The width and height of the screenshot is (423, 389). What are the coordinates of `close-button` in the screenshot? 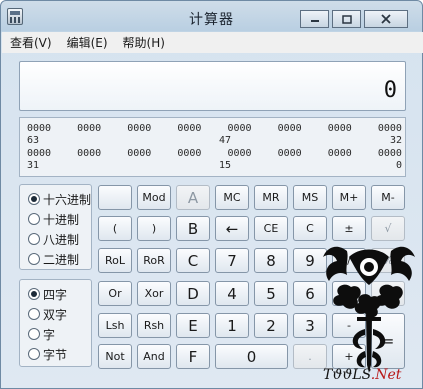 It's located at (386, 19).